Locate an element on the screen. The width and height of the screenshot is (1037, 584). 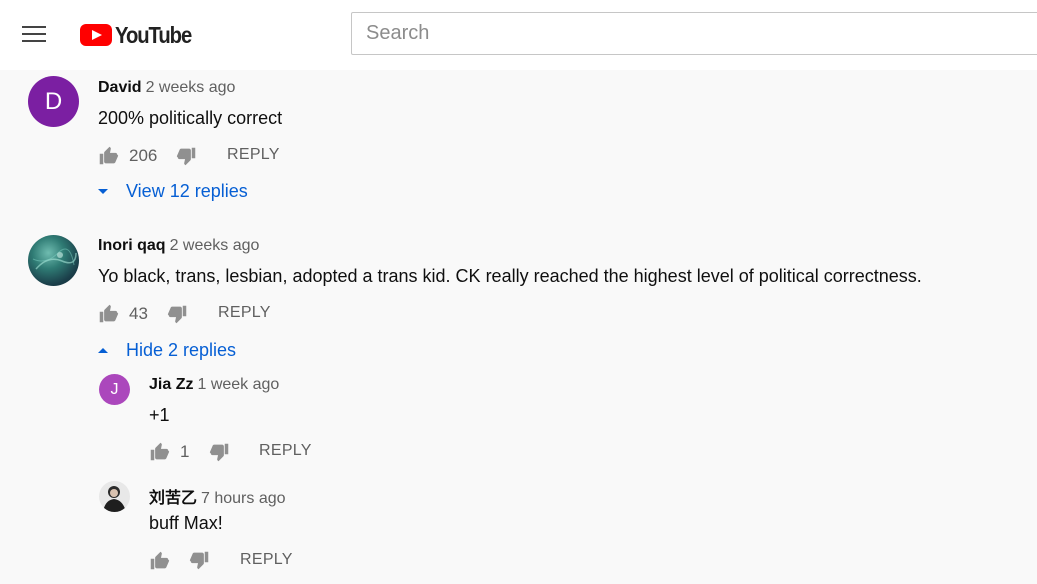
search-box is located at coordinates (694, 33).